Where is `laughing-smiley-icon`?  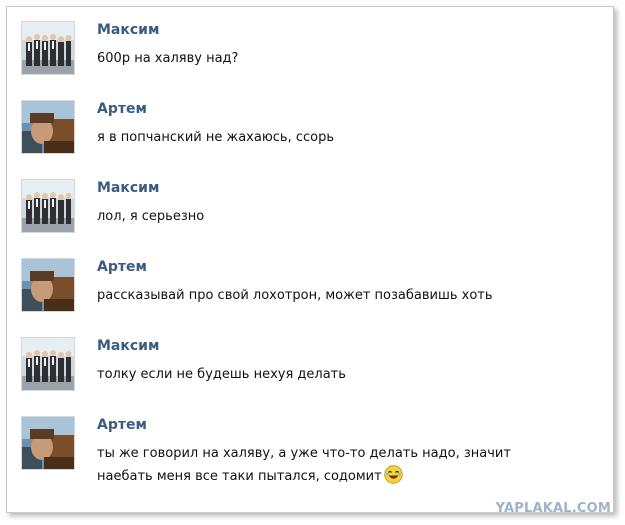 laughing-smiley-icon is located at coordinates (393, 474).